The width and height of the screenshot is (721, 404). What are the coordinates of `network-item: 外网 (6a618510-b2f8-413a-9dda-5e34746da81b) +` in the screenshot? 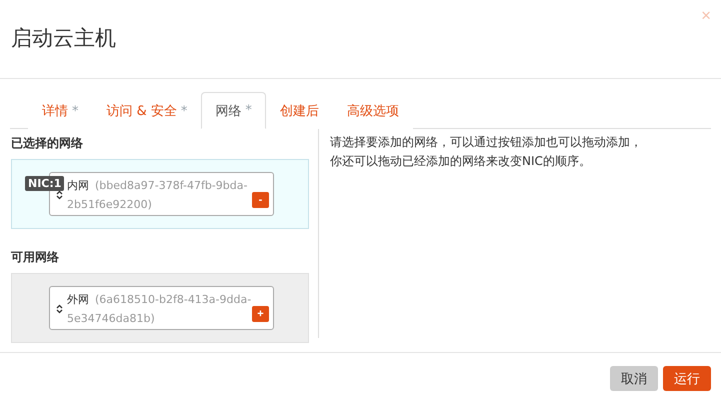 It's located at (161, 308).